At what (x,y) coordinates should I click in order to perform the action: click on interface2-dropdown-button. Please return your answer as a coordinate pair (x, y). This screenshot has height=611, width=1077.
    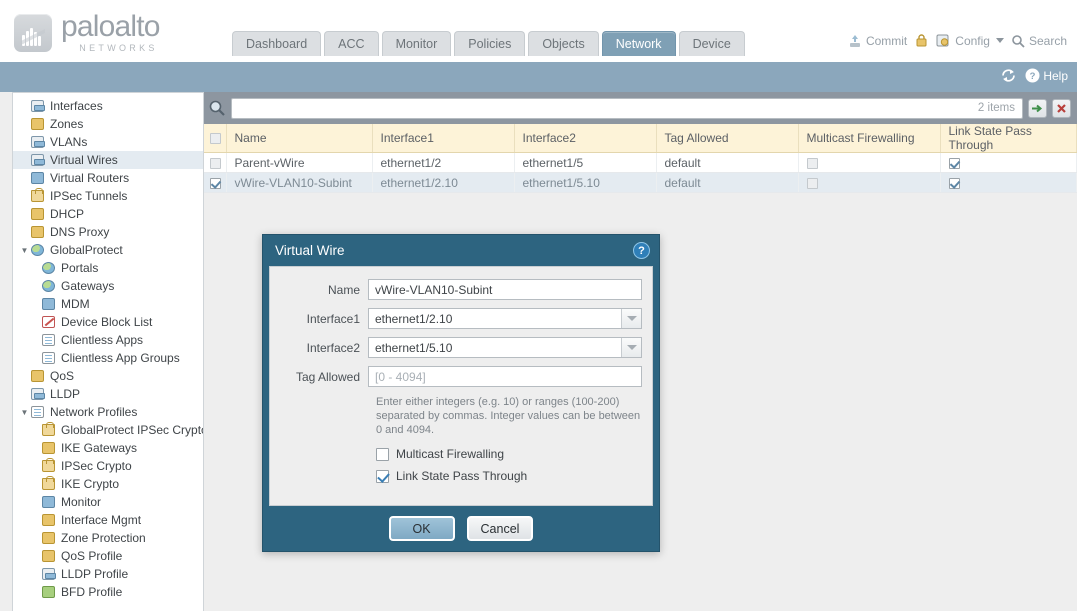
    Looking at the image, I should click on (631, 347).